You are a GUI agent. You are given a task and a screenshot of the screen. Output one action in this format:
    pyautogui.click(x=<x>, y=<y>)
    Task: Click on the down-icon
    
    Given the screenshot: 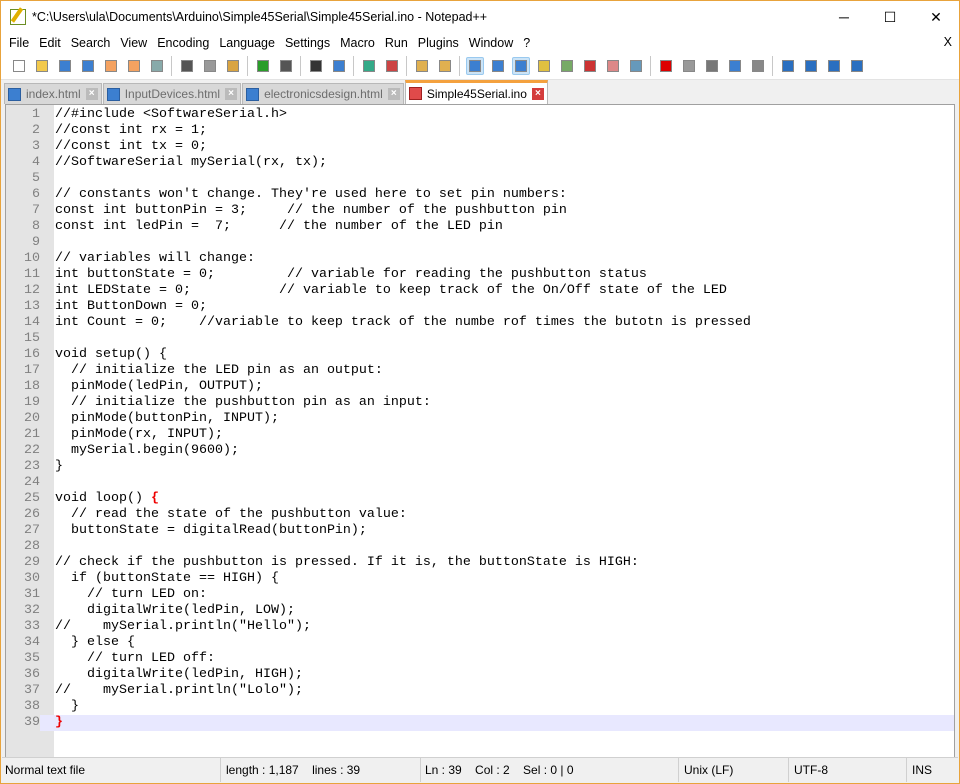 What is the action you would take?
    pyautogui.click(x=833, y=66)
    